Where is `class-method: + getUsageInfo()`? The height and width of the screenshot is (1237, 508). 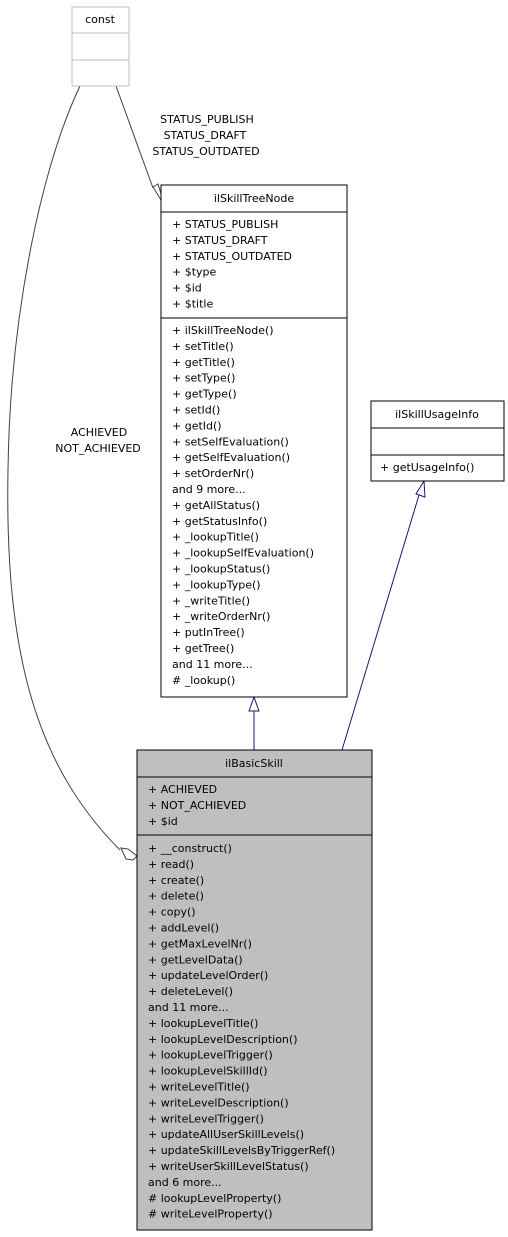 class-method: + getUsageInfo() is located at coordinates (427, 467).